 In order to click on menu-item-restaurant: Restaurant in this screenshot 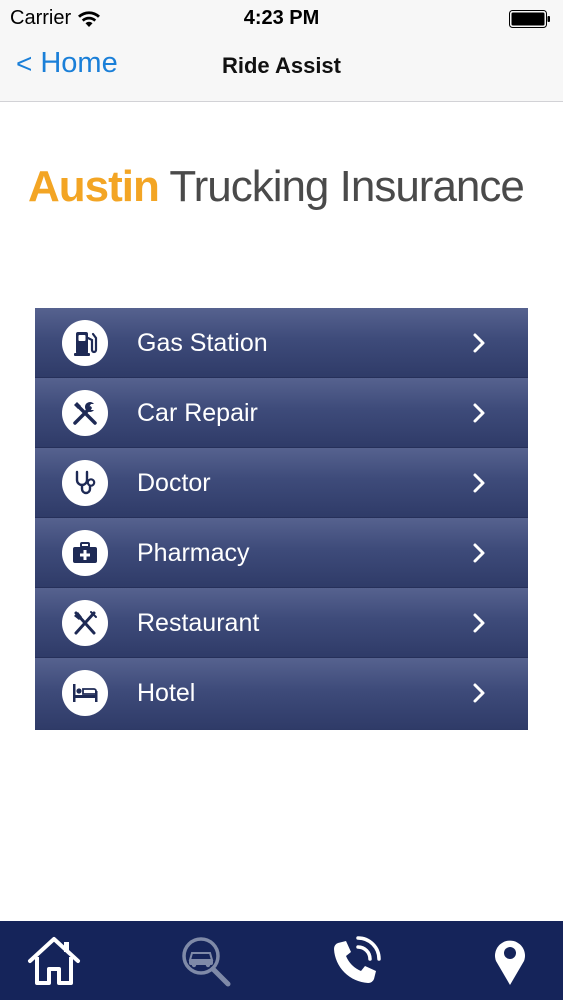, I will do `click(281, 623)`.